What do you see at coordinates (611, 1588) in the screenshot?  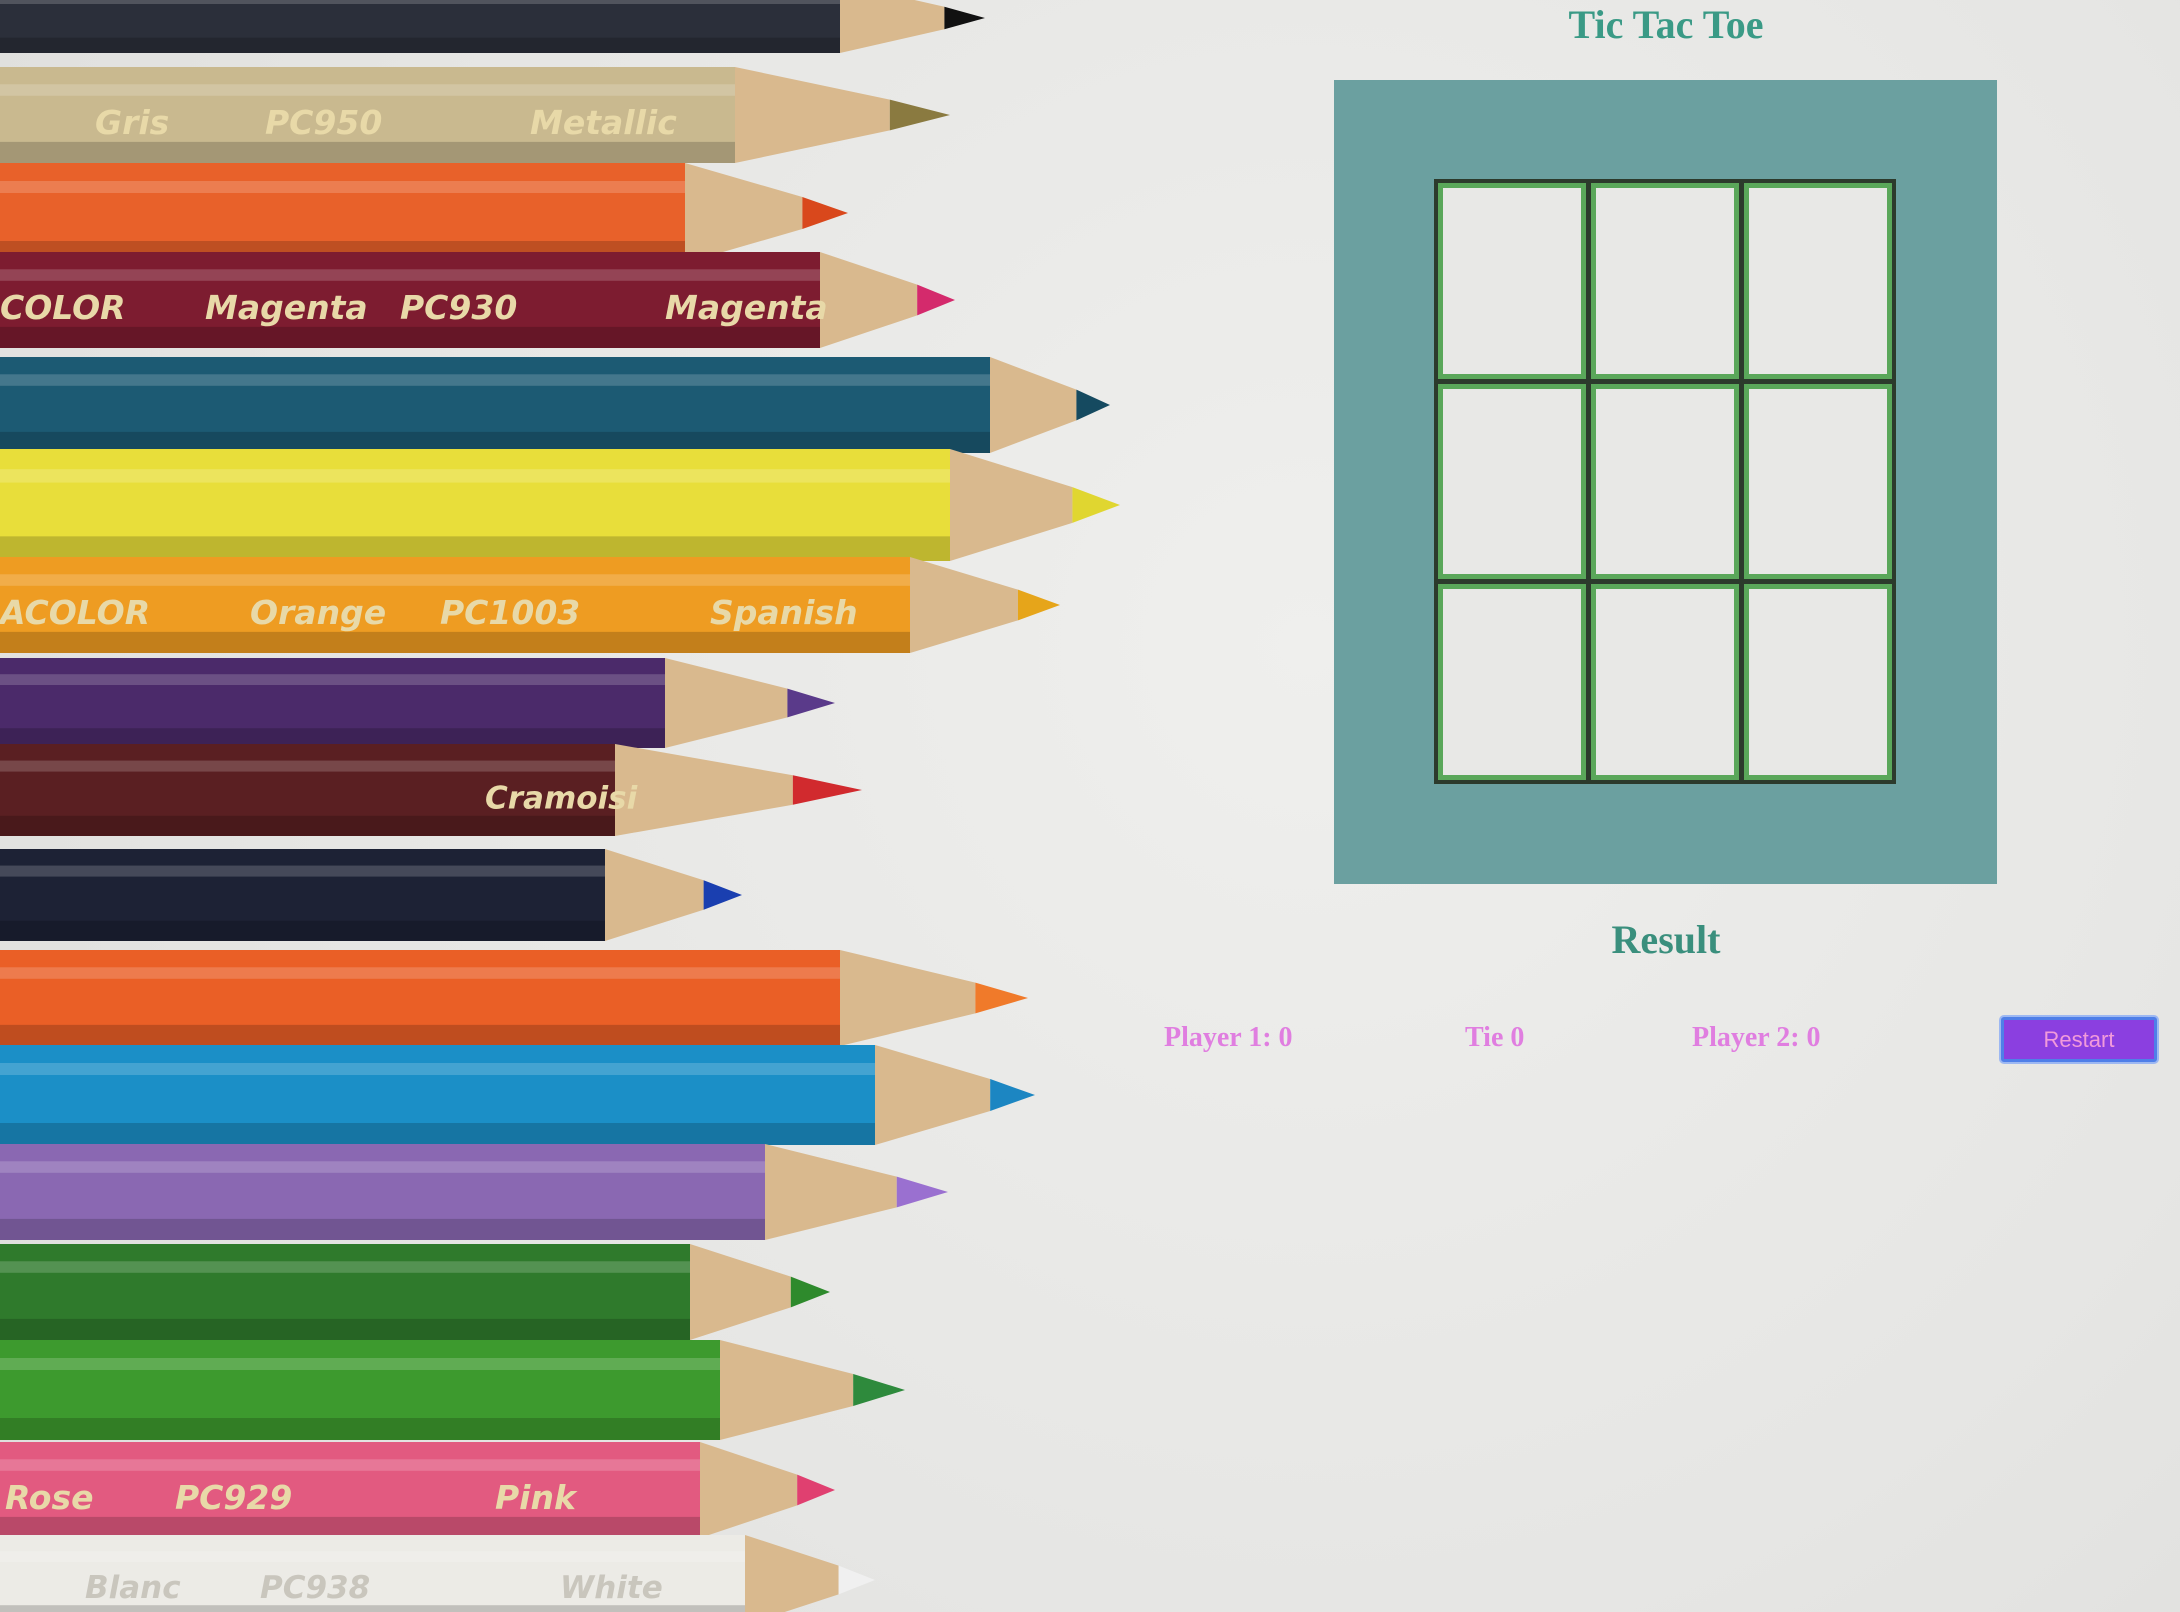 I see `pencil-label: White` at bounding box center [611, 1588].